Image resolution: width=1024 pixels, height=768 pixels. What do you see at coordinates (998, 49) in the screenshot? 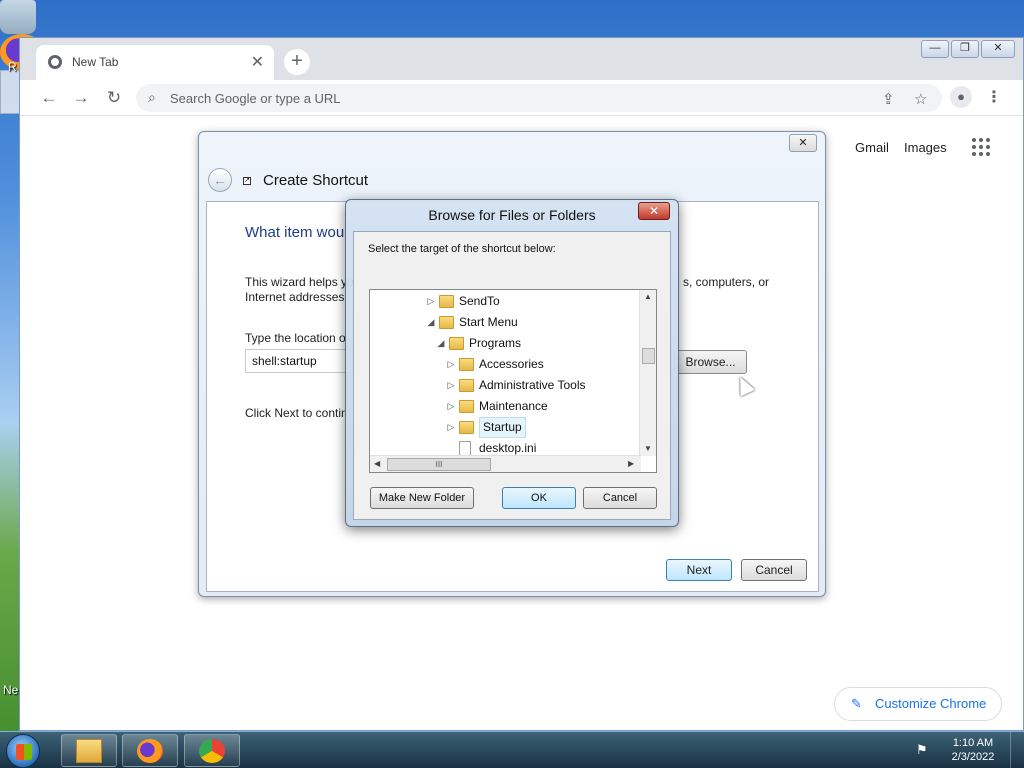
I see `close-window-button: ✕` at bounding box center [998, 49].